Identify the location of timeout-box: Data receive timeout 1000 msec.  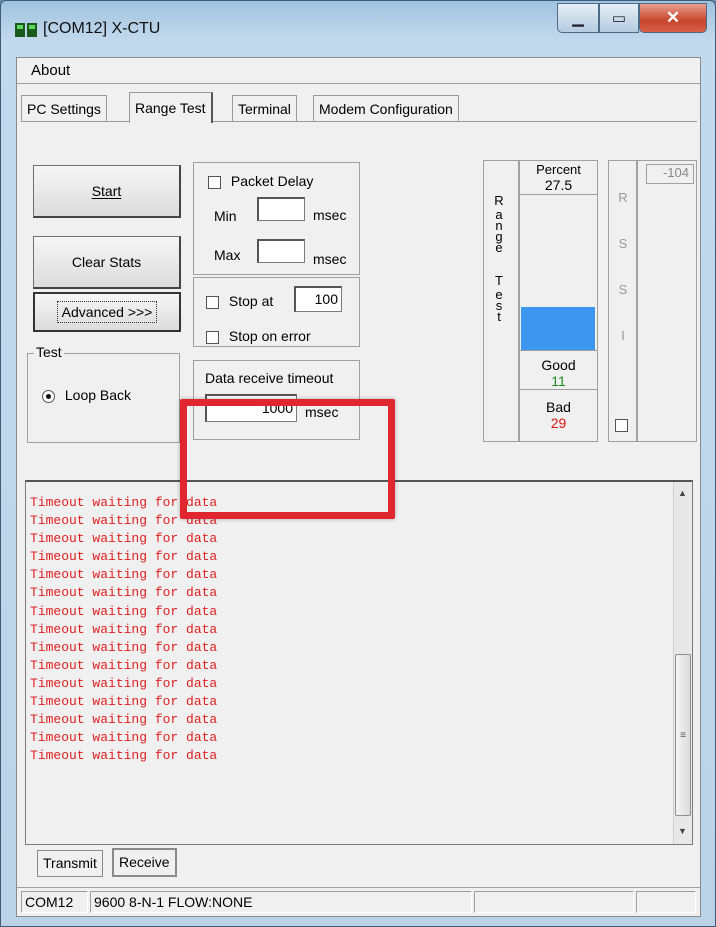
(276, 400).